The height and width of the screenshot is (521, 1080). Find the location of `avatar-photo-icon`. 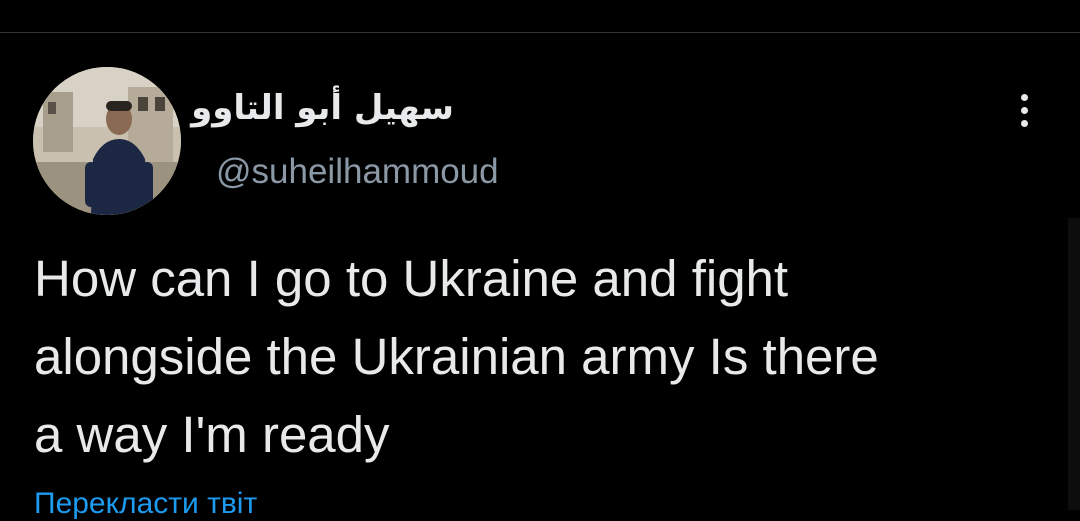

avatar-photo-icon is located at coordinates (107, 141).